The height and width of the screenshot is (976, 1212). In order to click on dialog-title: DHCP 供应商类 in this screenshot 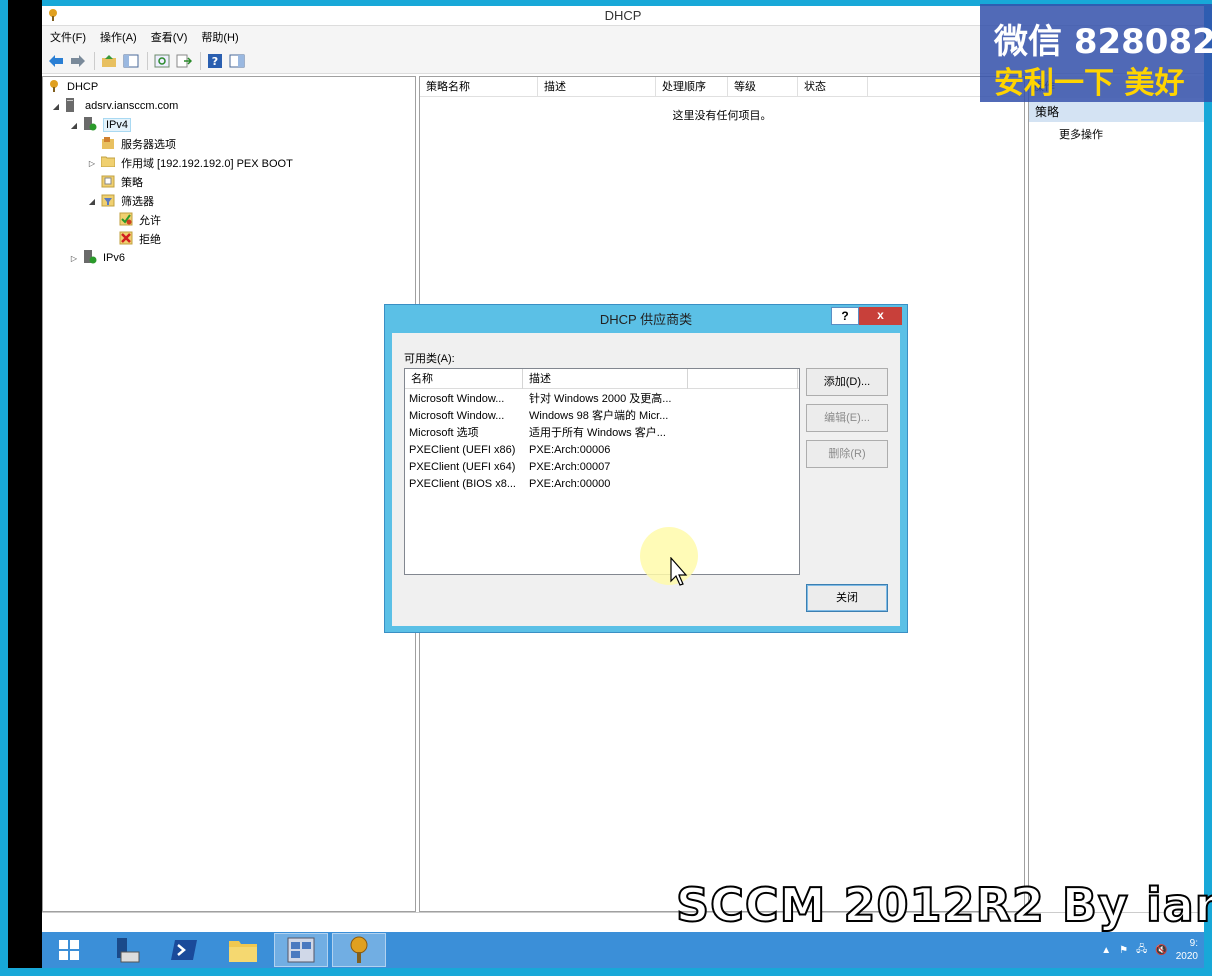, I will do `click(646, 319)`.